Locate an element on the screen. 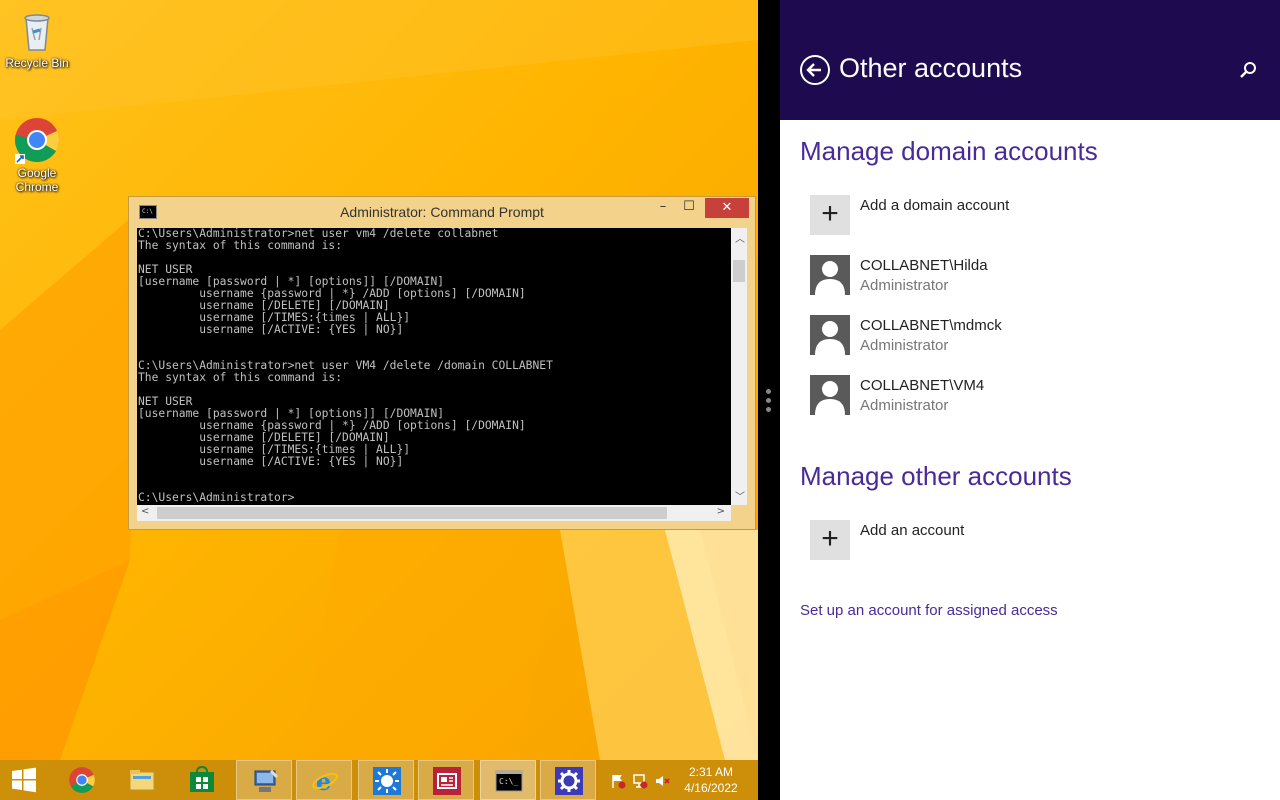 The width and height of the screenshot is (1280, 800). news-button is located at coordinates (446, 780).